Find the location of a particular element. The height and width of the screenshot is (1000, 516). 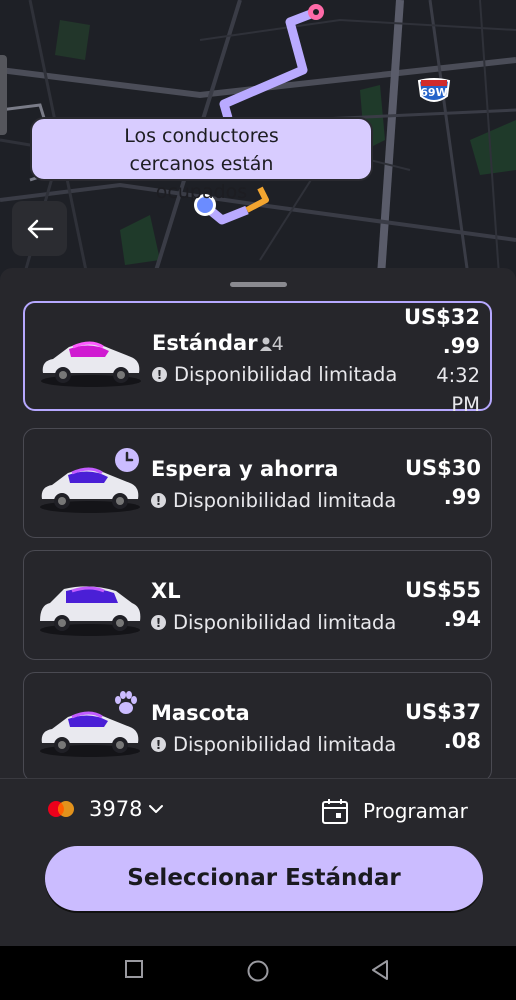

price-main: US$55 is located at coordinates (442, 590).